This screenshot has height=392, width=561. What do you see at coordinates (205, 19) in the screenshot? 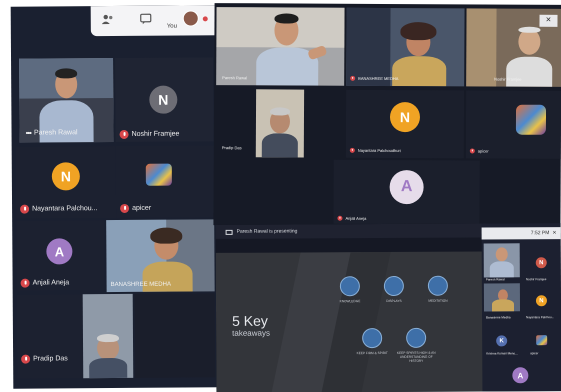
I see `record-icon` at bounding box center [205, 19].